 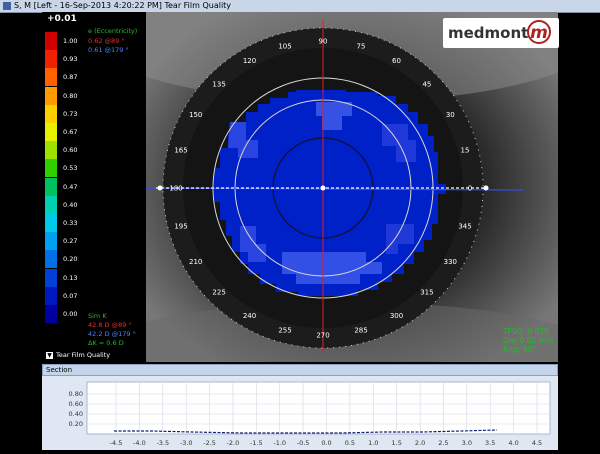 I want to click on axis-label: 300, so click(x=396, y=316).